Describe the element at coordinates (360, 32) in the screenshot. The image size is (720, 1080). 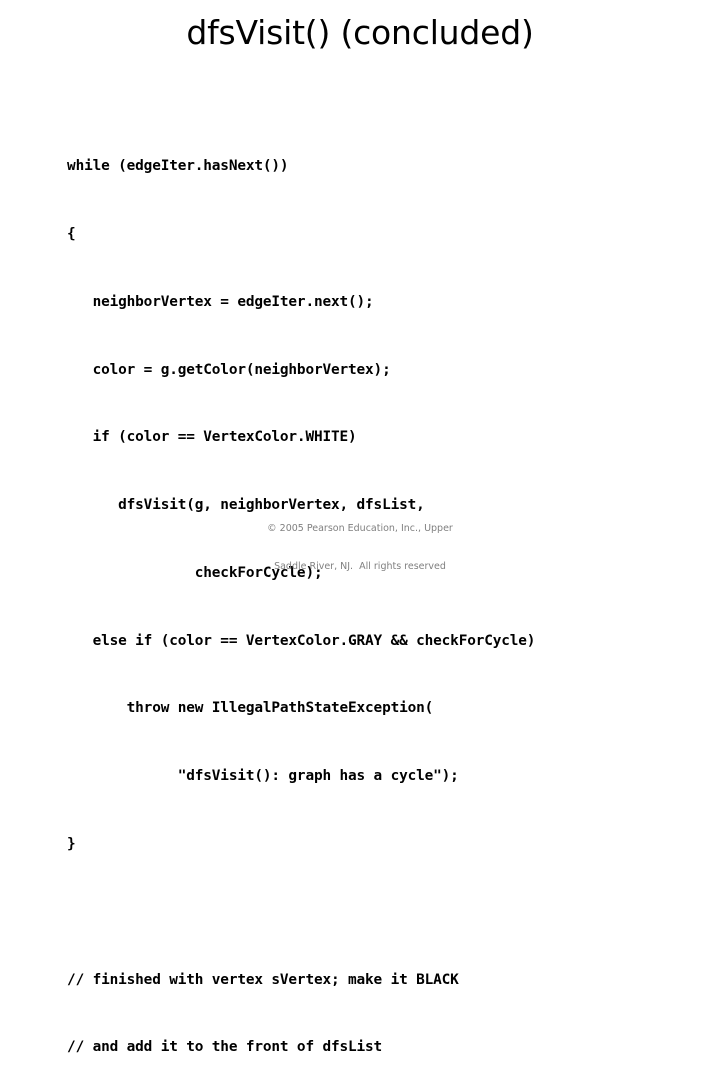
I see `page-title: dfsVisit() (concluded)` at that location.